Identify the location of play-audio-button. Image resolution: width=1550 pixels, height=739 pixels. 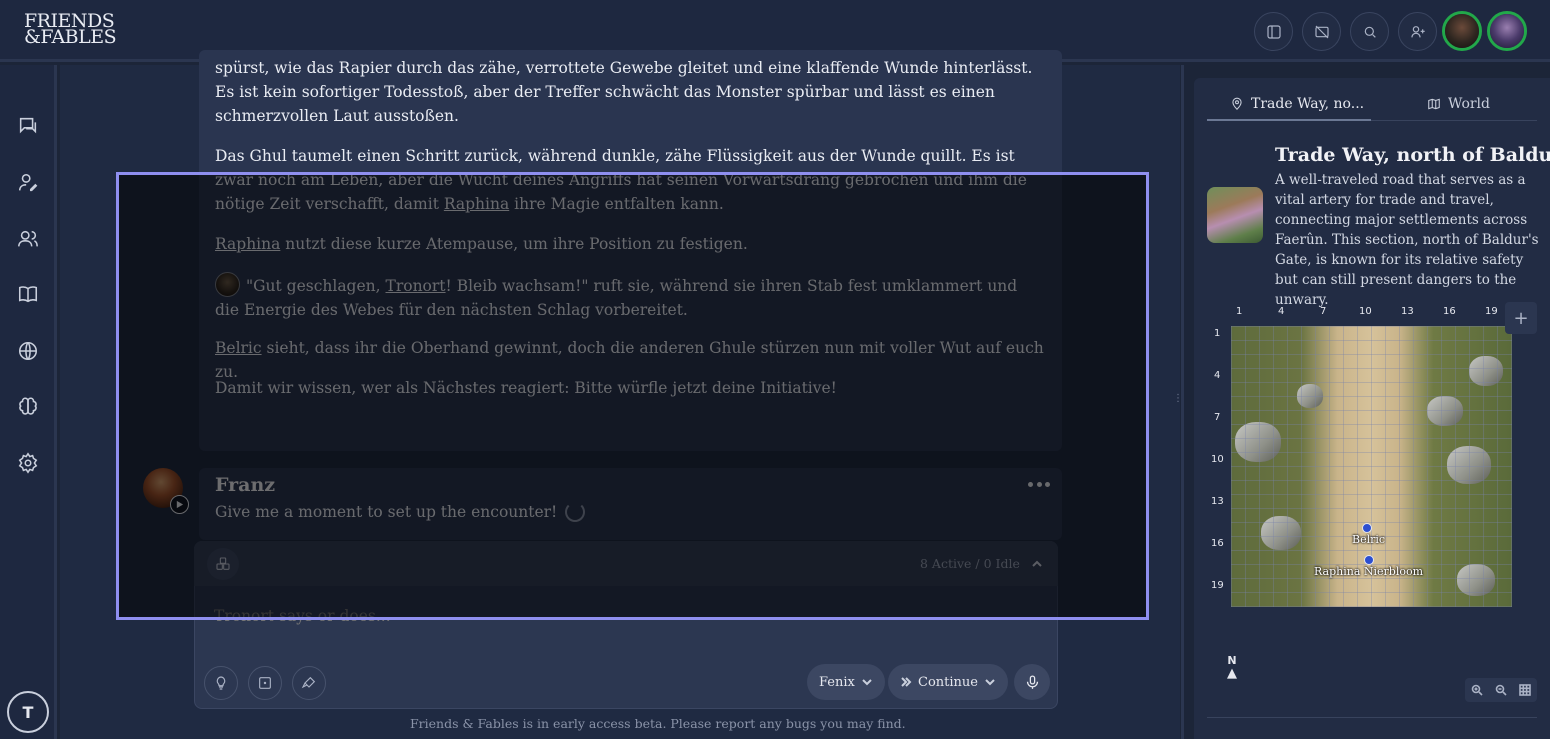
(179, 504).